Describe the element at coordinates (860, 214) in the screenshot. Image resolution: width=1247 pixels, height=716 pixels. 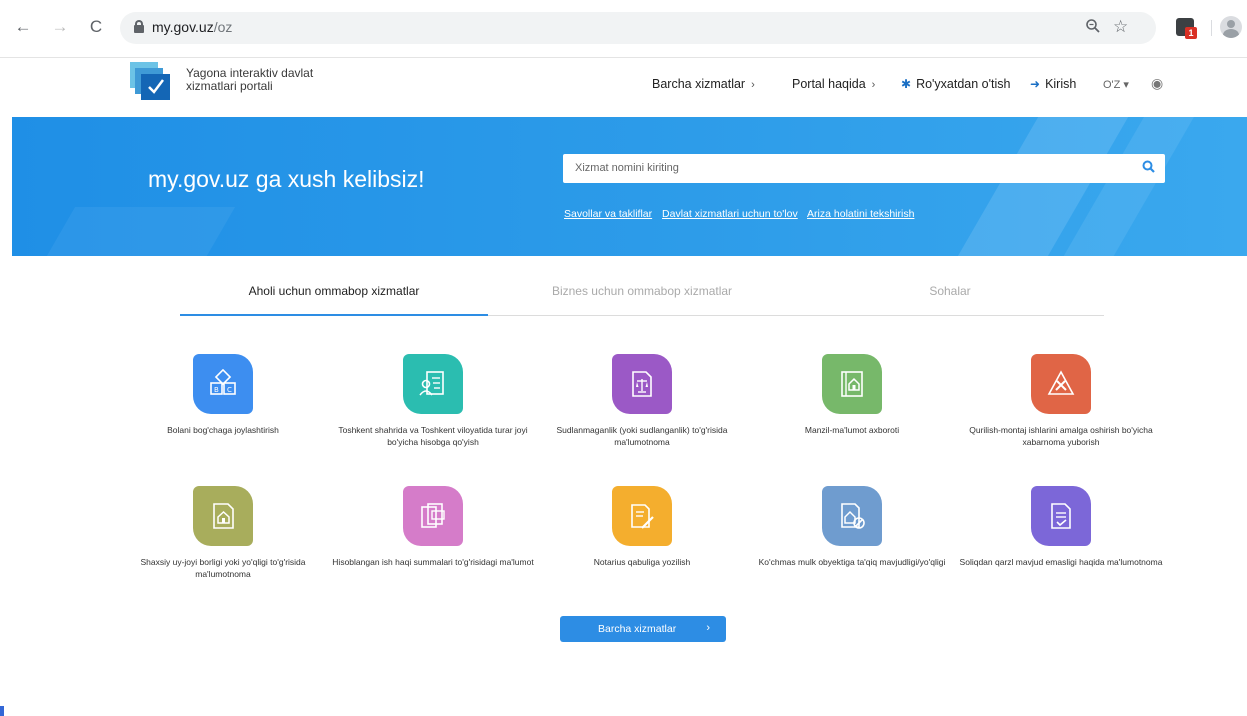
I see `link-application-status: Ariza holatini tekshirish` at that location.